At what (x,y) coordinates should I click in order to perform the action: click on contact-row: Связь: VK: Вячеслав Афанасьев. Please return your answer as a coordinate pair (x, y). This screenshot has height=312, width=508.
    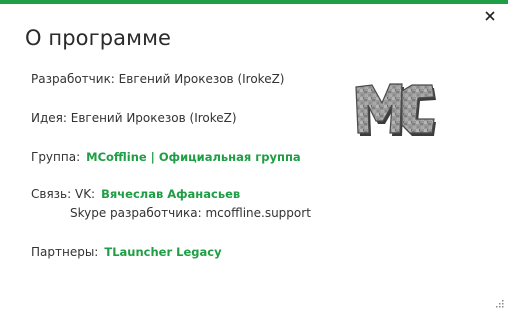
    Looking at the image, I should click on (135, 194).